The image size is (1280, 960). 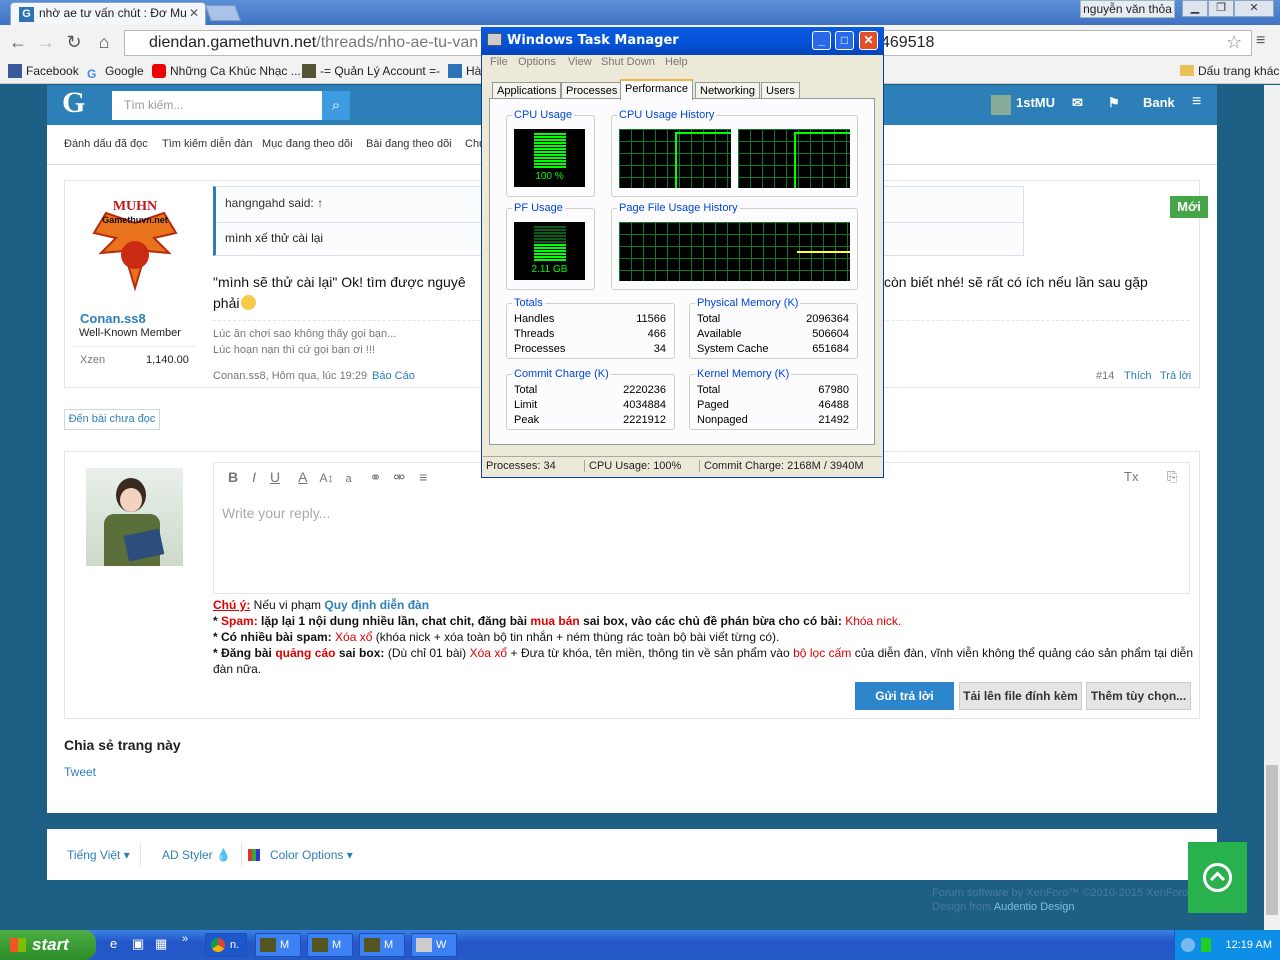 I want to click on minimize-icon: ▁, so click(x=1195, y=8).